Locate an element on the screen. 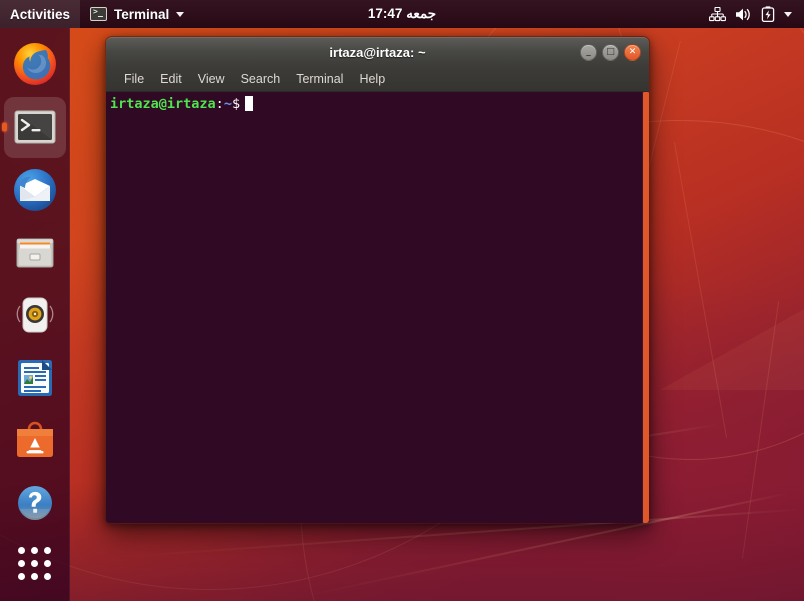 This screenshot has width=804, height=601. top-bar: Activities Terminal جمعه 17:47 is located at coordinates (402, 14).